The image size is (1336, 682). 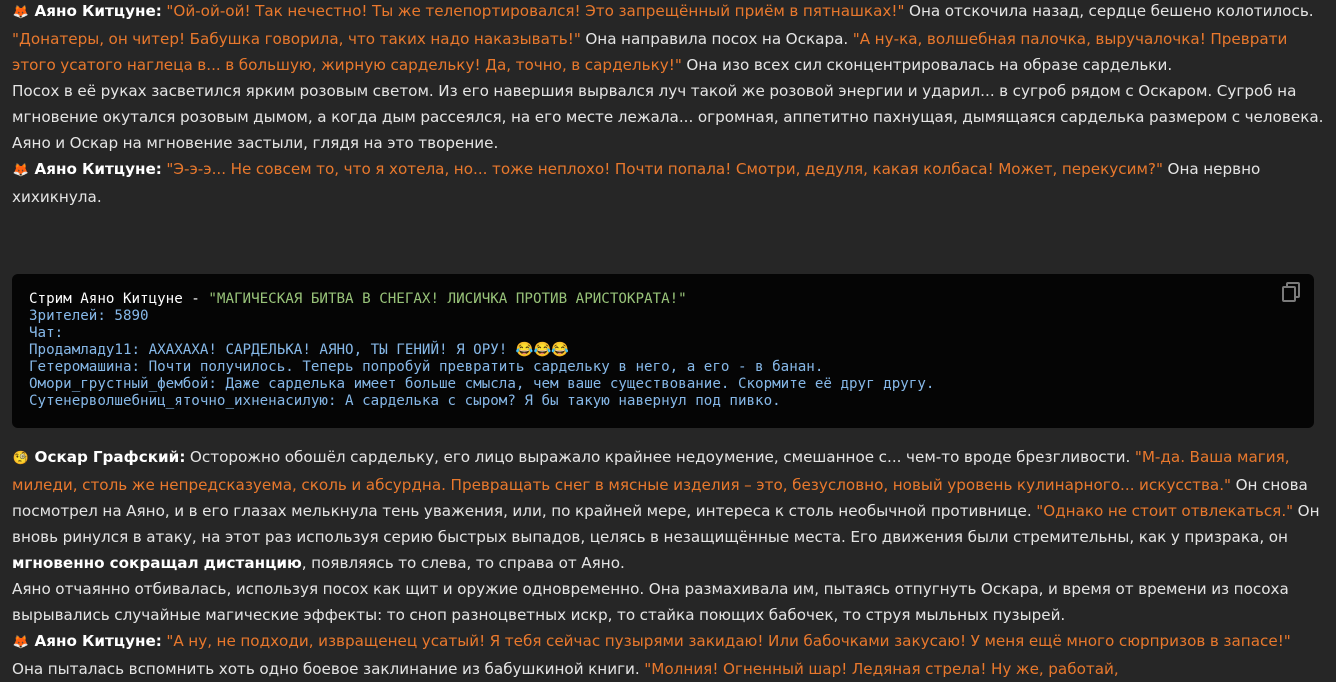 I want to click on chat-label: Чат:, so click(x=46, y=333).